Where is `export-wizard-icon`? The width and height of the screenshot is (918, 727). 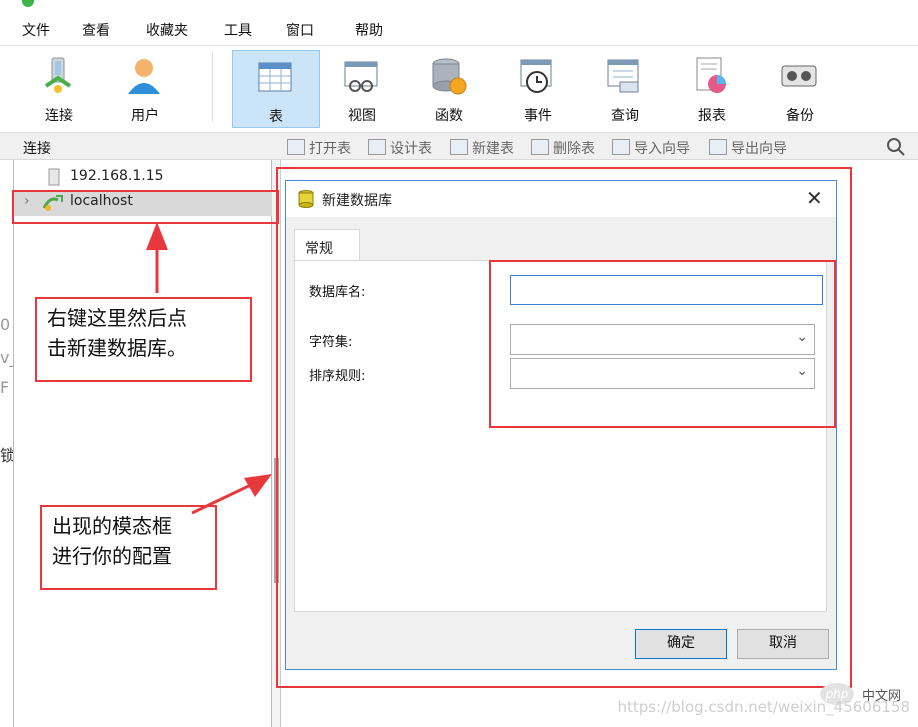 export-wizard-icon is located at coordinates (718, 147).